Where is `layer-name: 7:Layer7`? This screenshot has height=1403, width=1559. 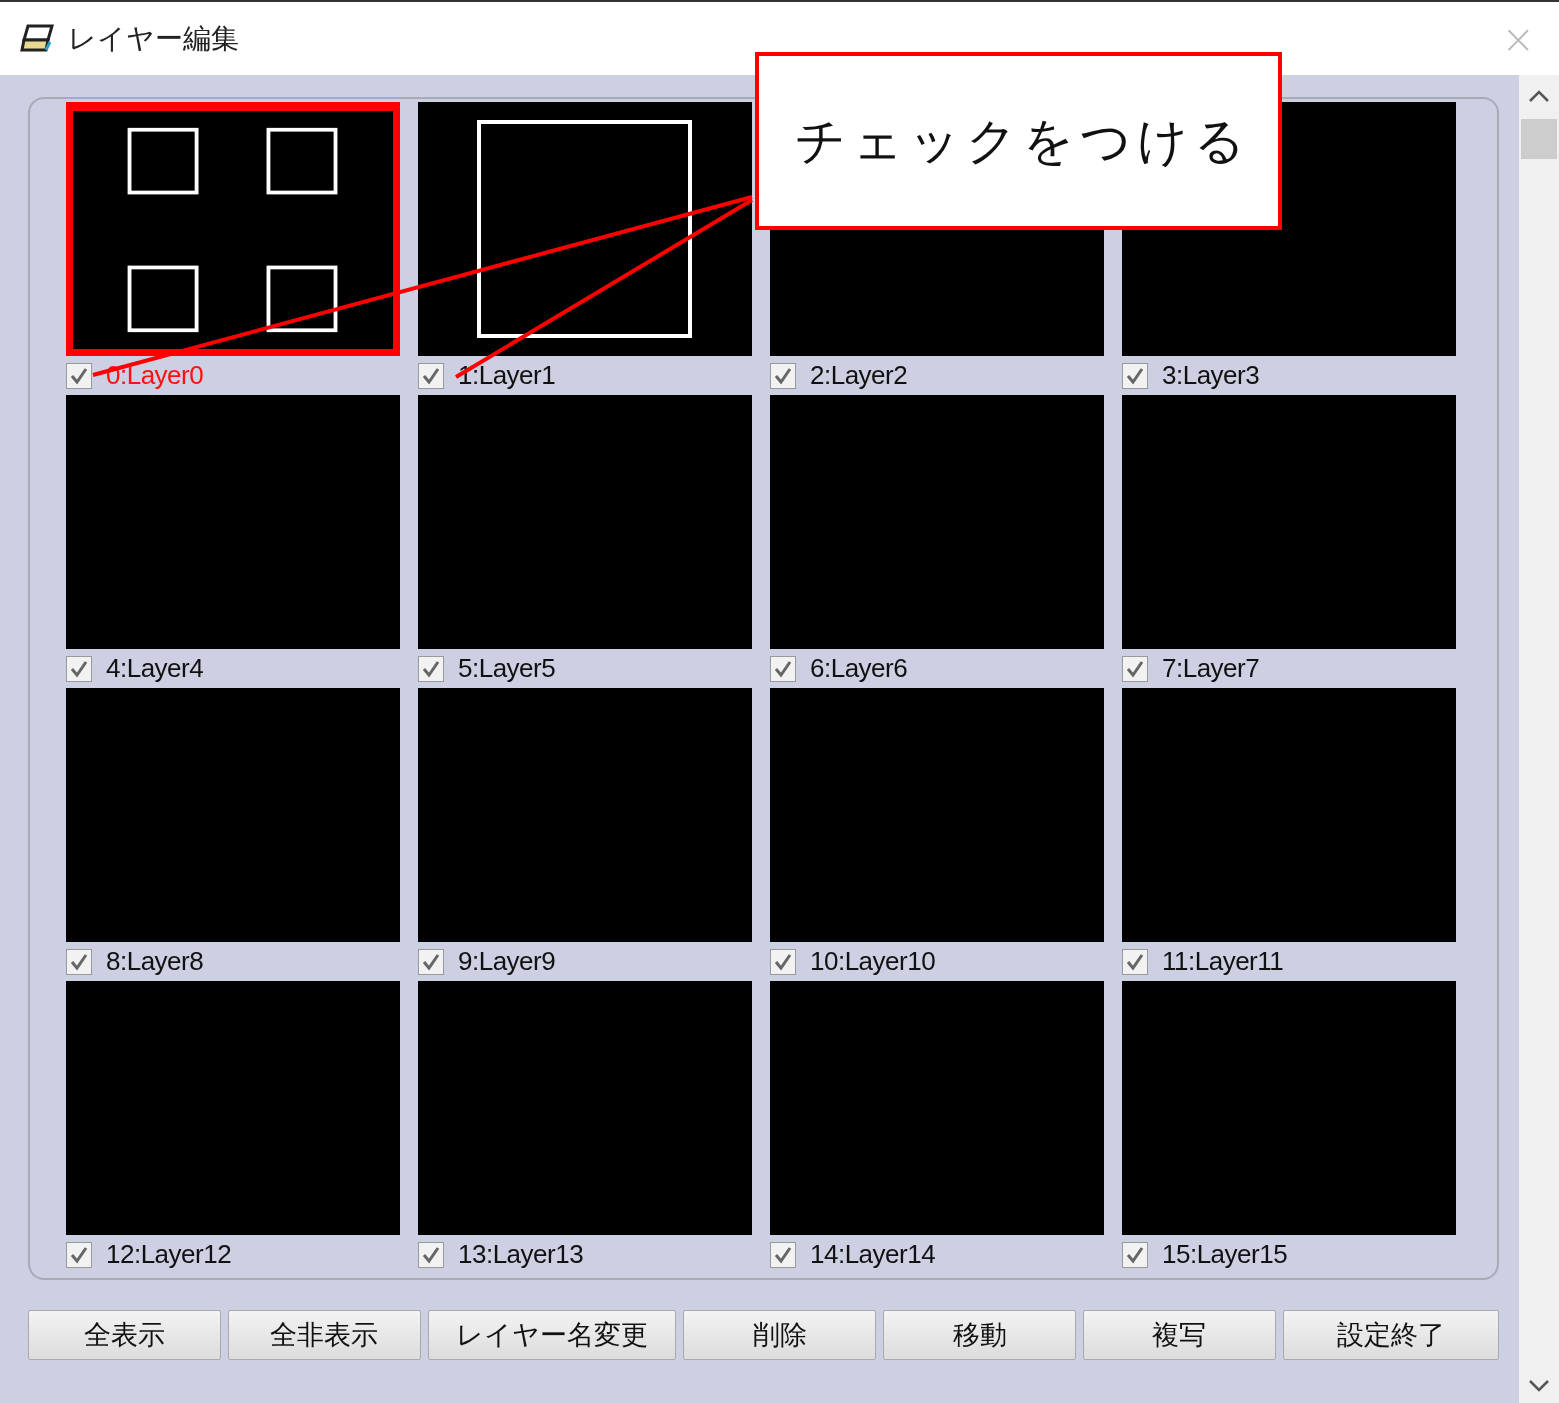 layer-name: 7:Layer7 is located at coordinates (1211, 668).